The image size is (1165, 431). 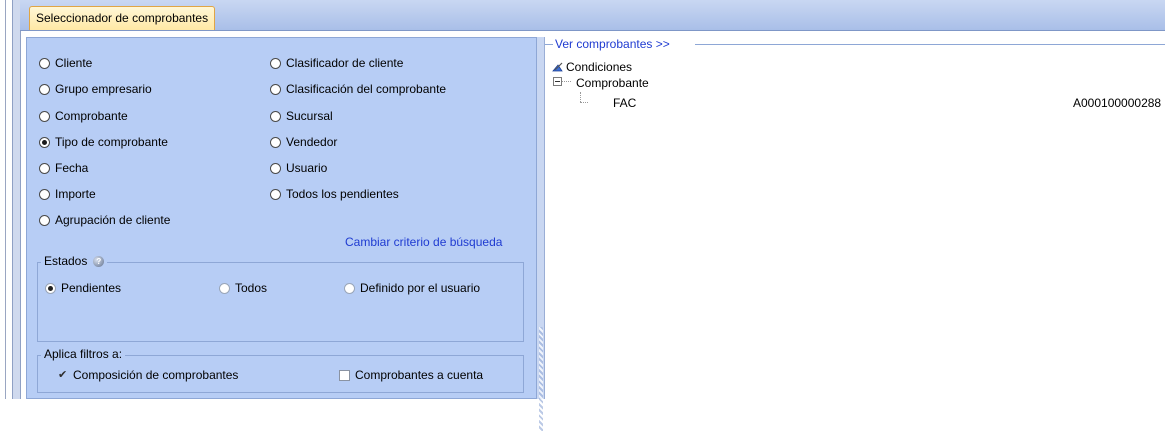 I want to click on radio-grupo-empresario: Grupo empresario, so click(x=95, y=89).